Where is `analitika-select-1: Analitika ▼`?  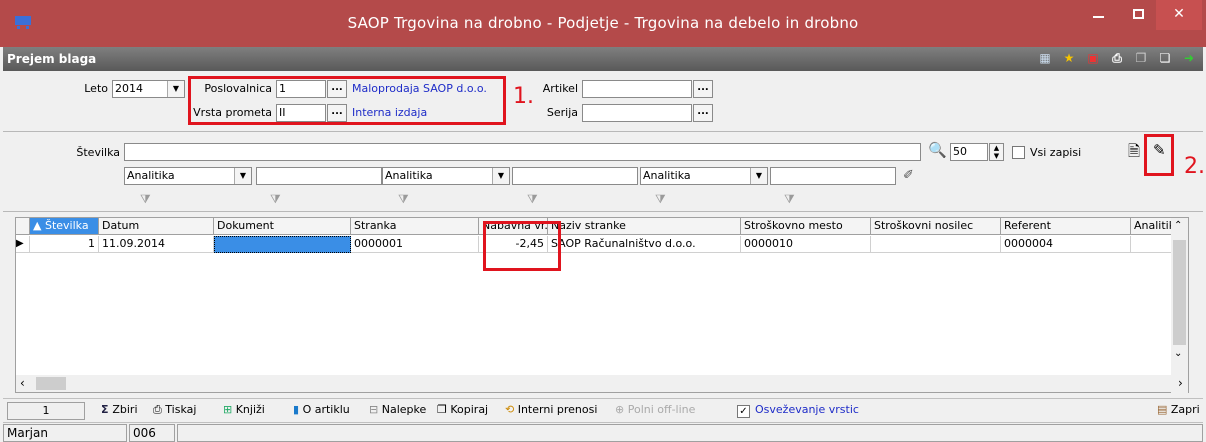 analitika-select-1: Analitika ▼ is located at coordinates (188, 176).